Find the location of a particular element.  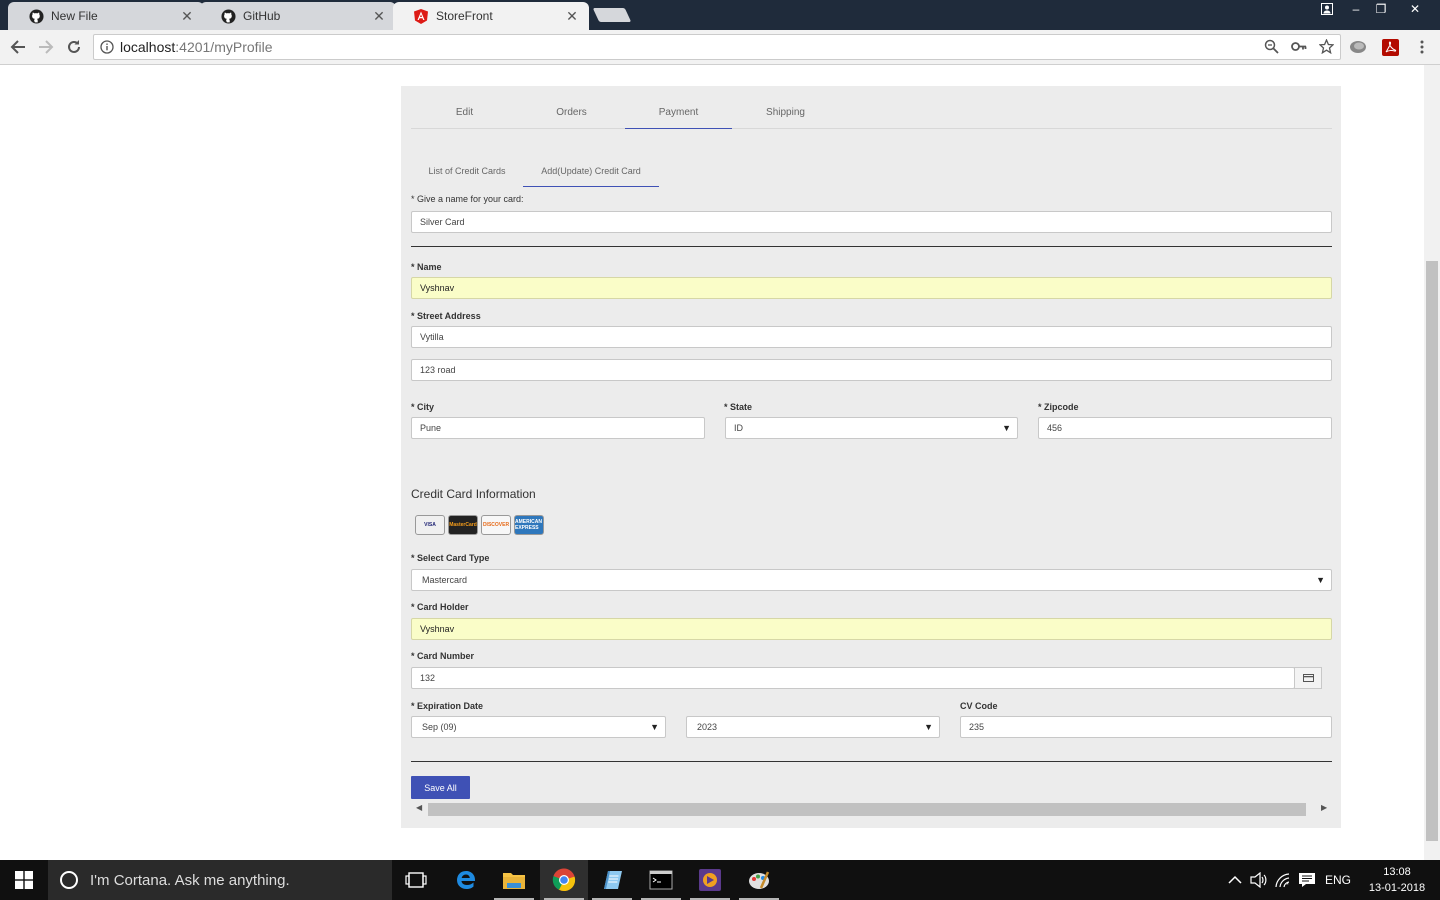

street-address-line1-input: Vytilla is located at coordinates (871, 337).